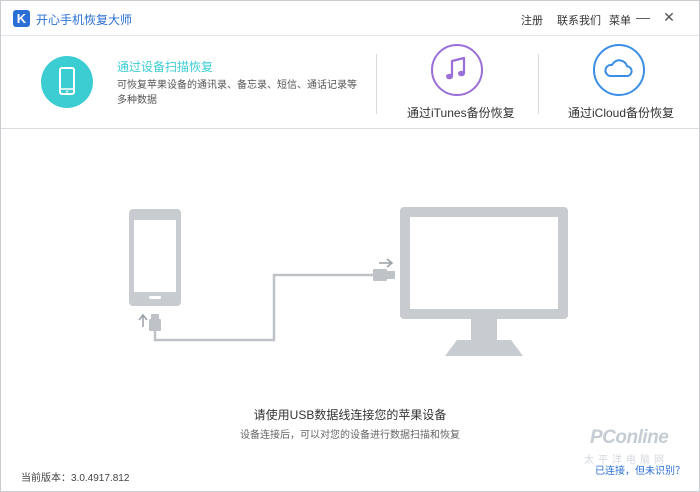  Describe the element at coordinates (350, 415) in the screenshot. I see `connect-device-prompt: 请使用USB数据线连接您的苹果设备` at that location.